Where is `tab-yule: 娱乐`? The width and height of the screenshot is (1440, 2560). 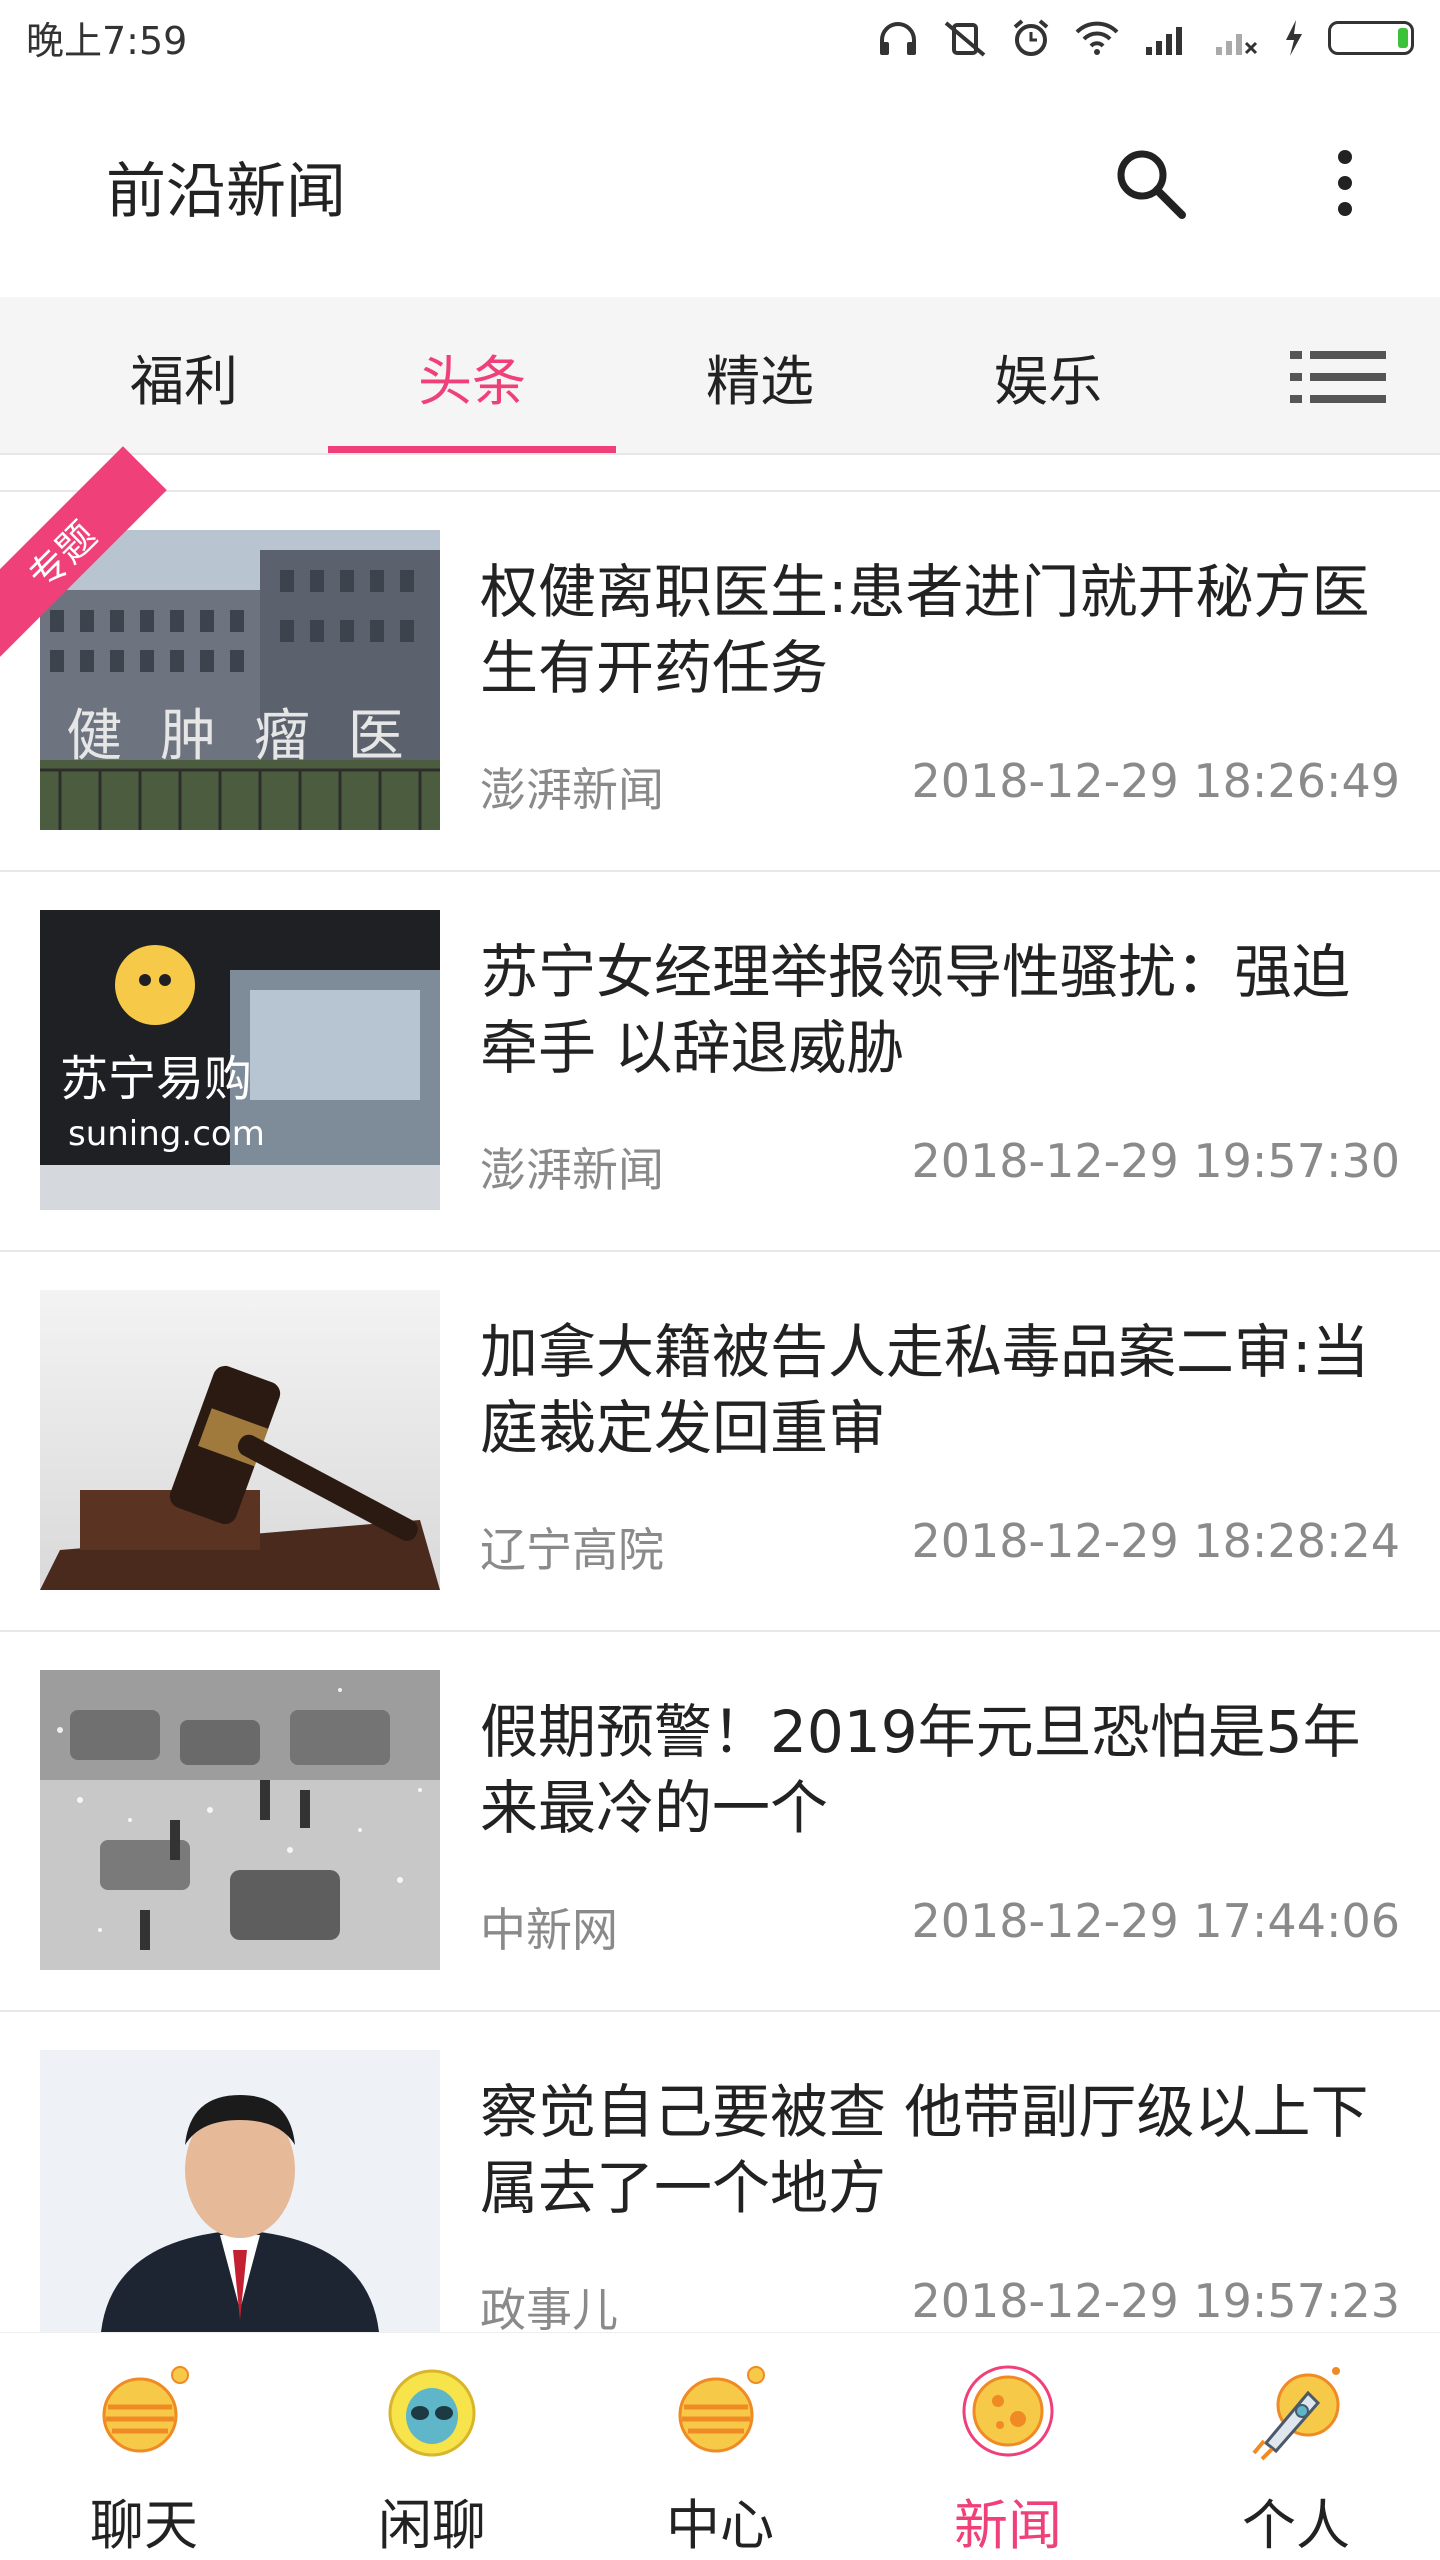
tab-yule: 娱乐 is located at coordinates (1048, 376).